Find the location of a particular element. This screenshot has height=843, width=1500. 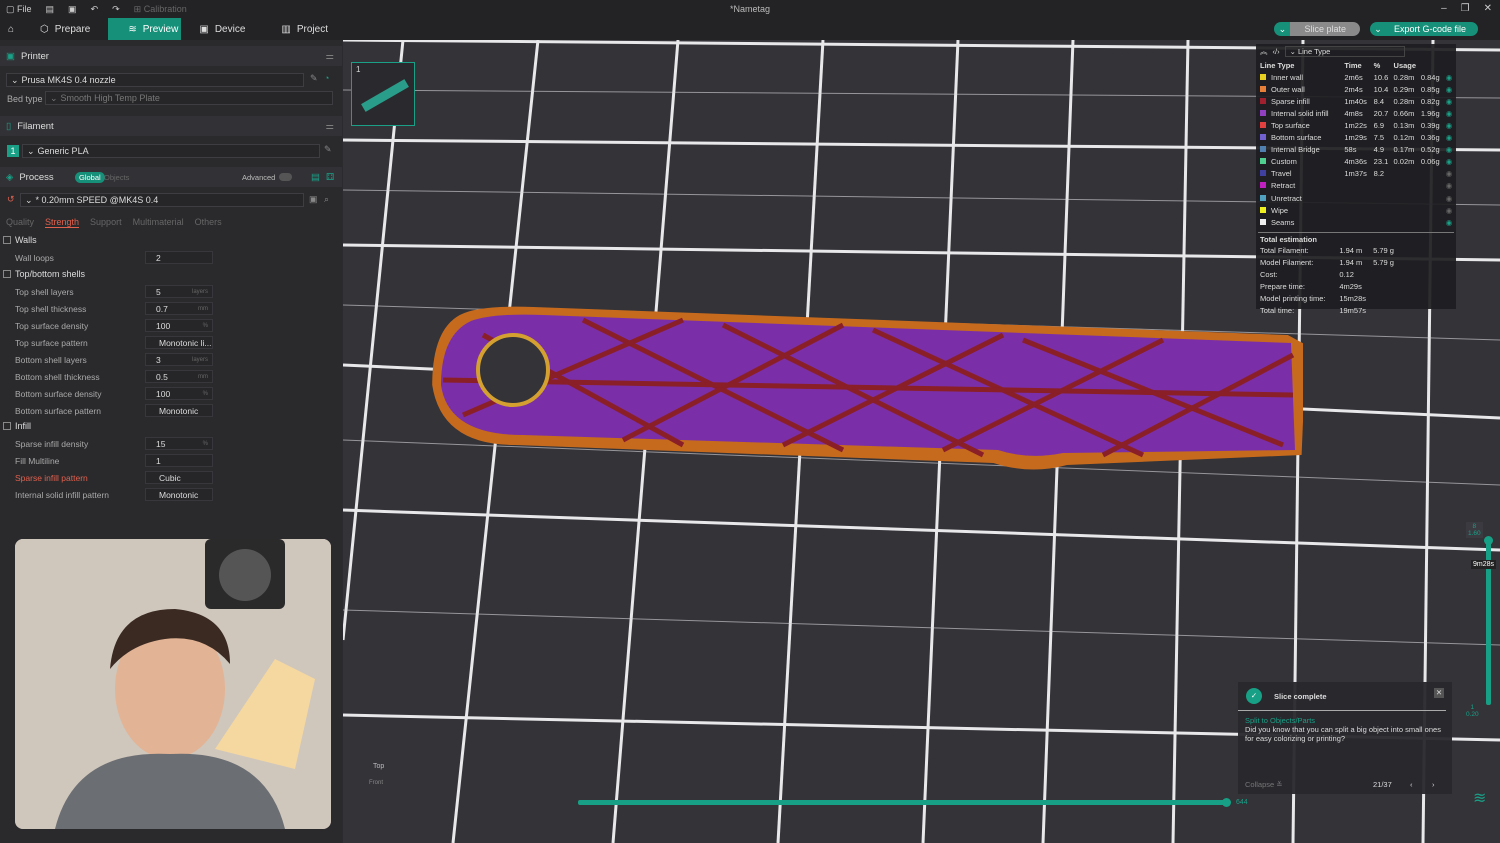

view-cube: Top Front is located at coordinates (381, 775).